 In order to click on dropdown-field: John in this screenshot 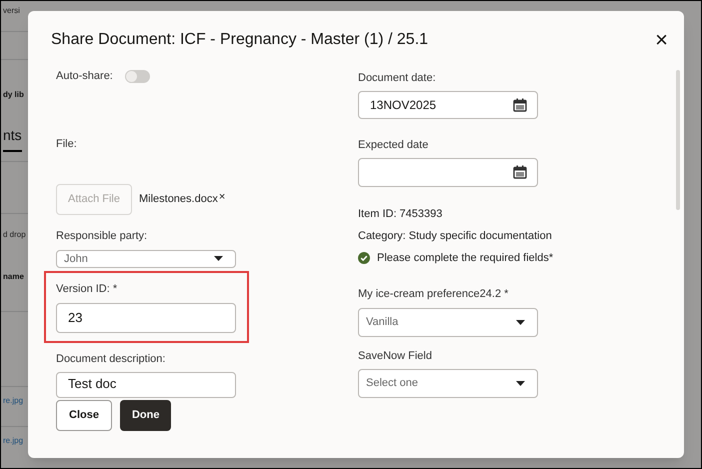, I will do `click(146, 259)`.